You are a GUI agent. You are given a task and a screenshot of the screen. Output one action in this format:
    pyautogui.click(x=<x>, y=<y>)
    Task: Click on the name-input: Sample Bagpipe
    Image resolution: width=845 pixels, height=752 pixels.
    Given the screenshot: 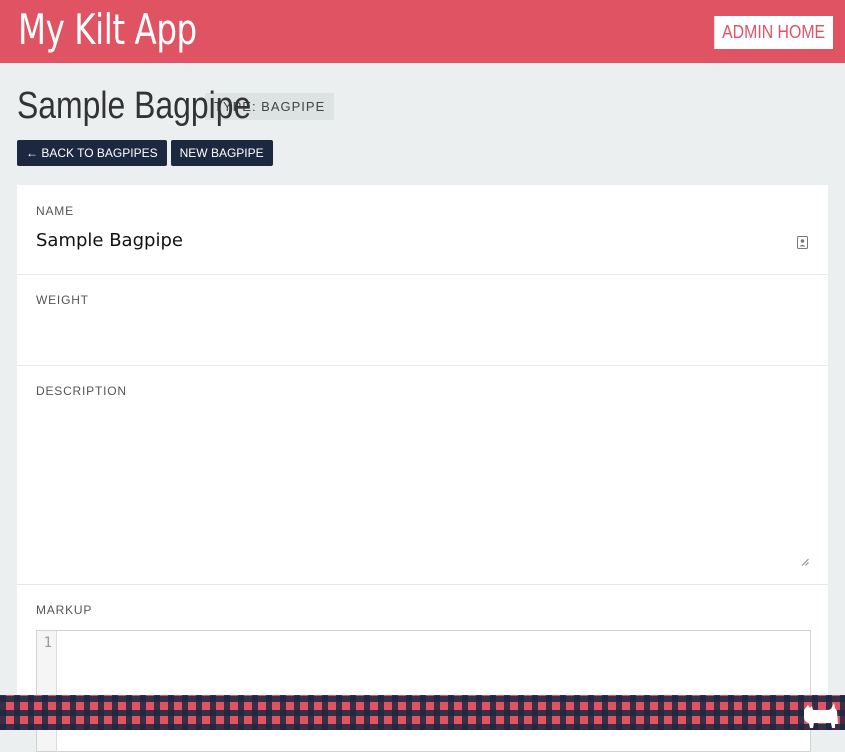 What is the action you would take?
    pyautogui.click(x=109, y=240)
    